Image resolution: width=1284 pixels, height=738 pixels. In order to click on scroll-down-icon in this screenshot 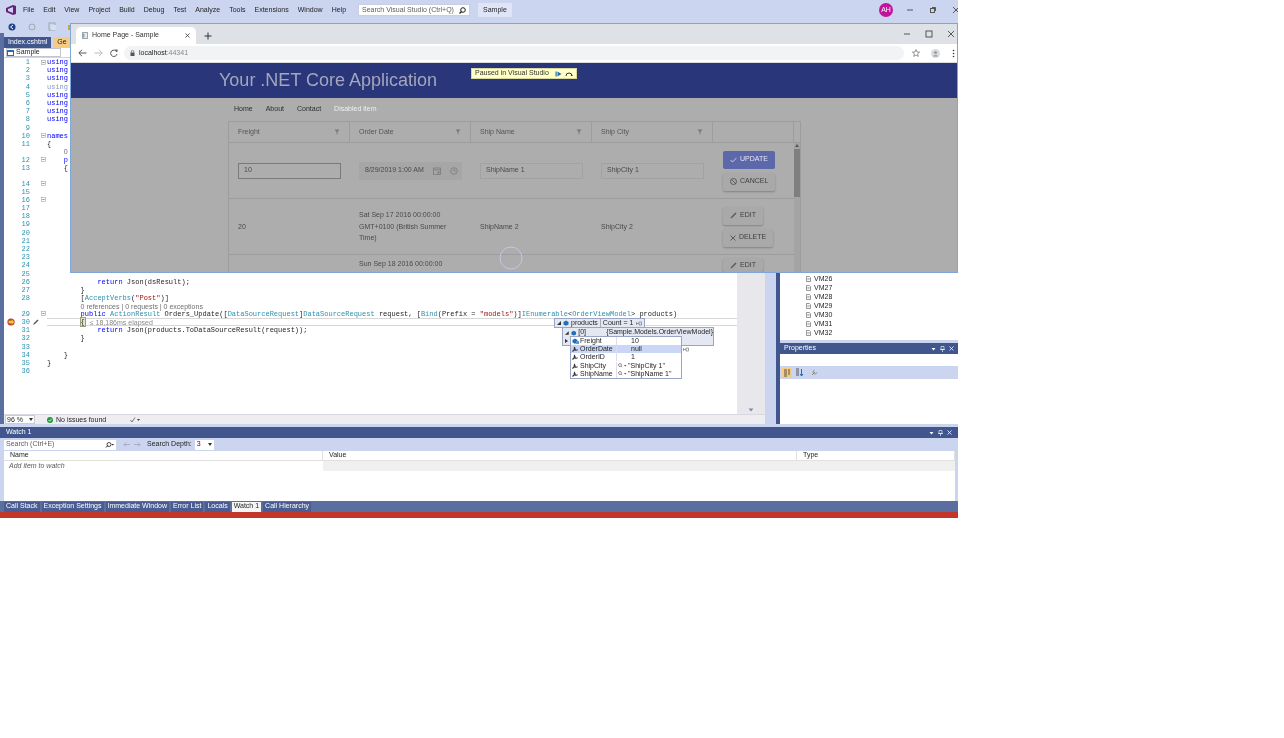, I will do `click(751, 410)`.